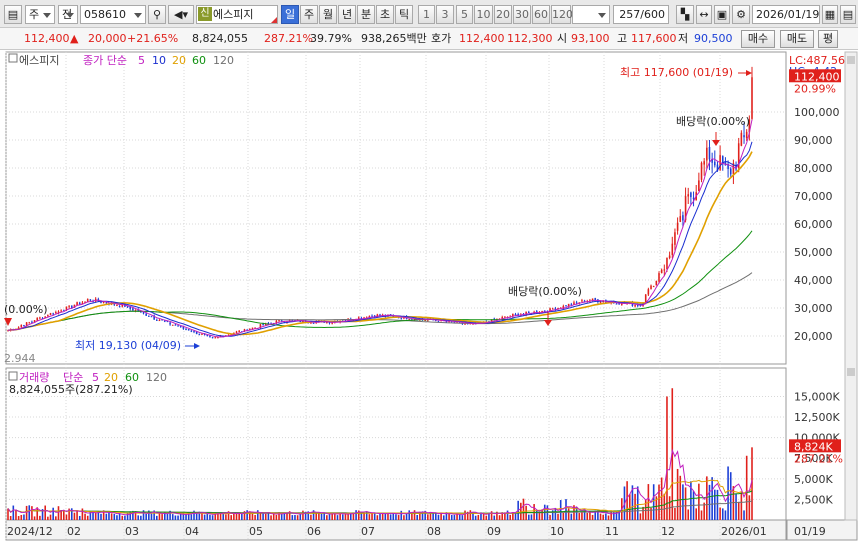 The width and height of the screenshot is (858, 544). What do you see at coordinates (522, 14) in the screenshot?
I see `tick-tab: 30` at bounding box center [522, 14].